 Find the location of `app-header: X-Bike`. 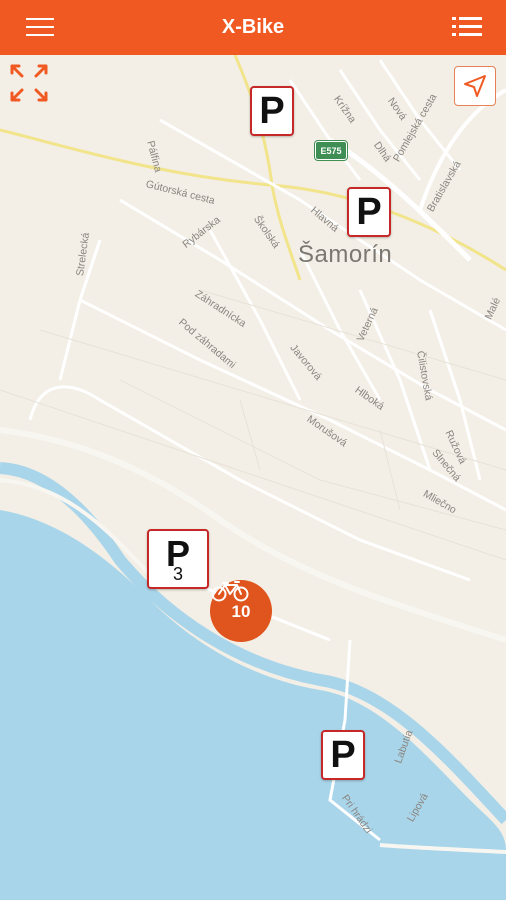

app-header: X-Bike is located at coordinates (253, 27).